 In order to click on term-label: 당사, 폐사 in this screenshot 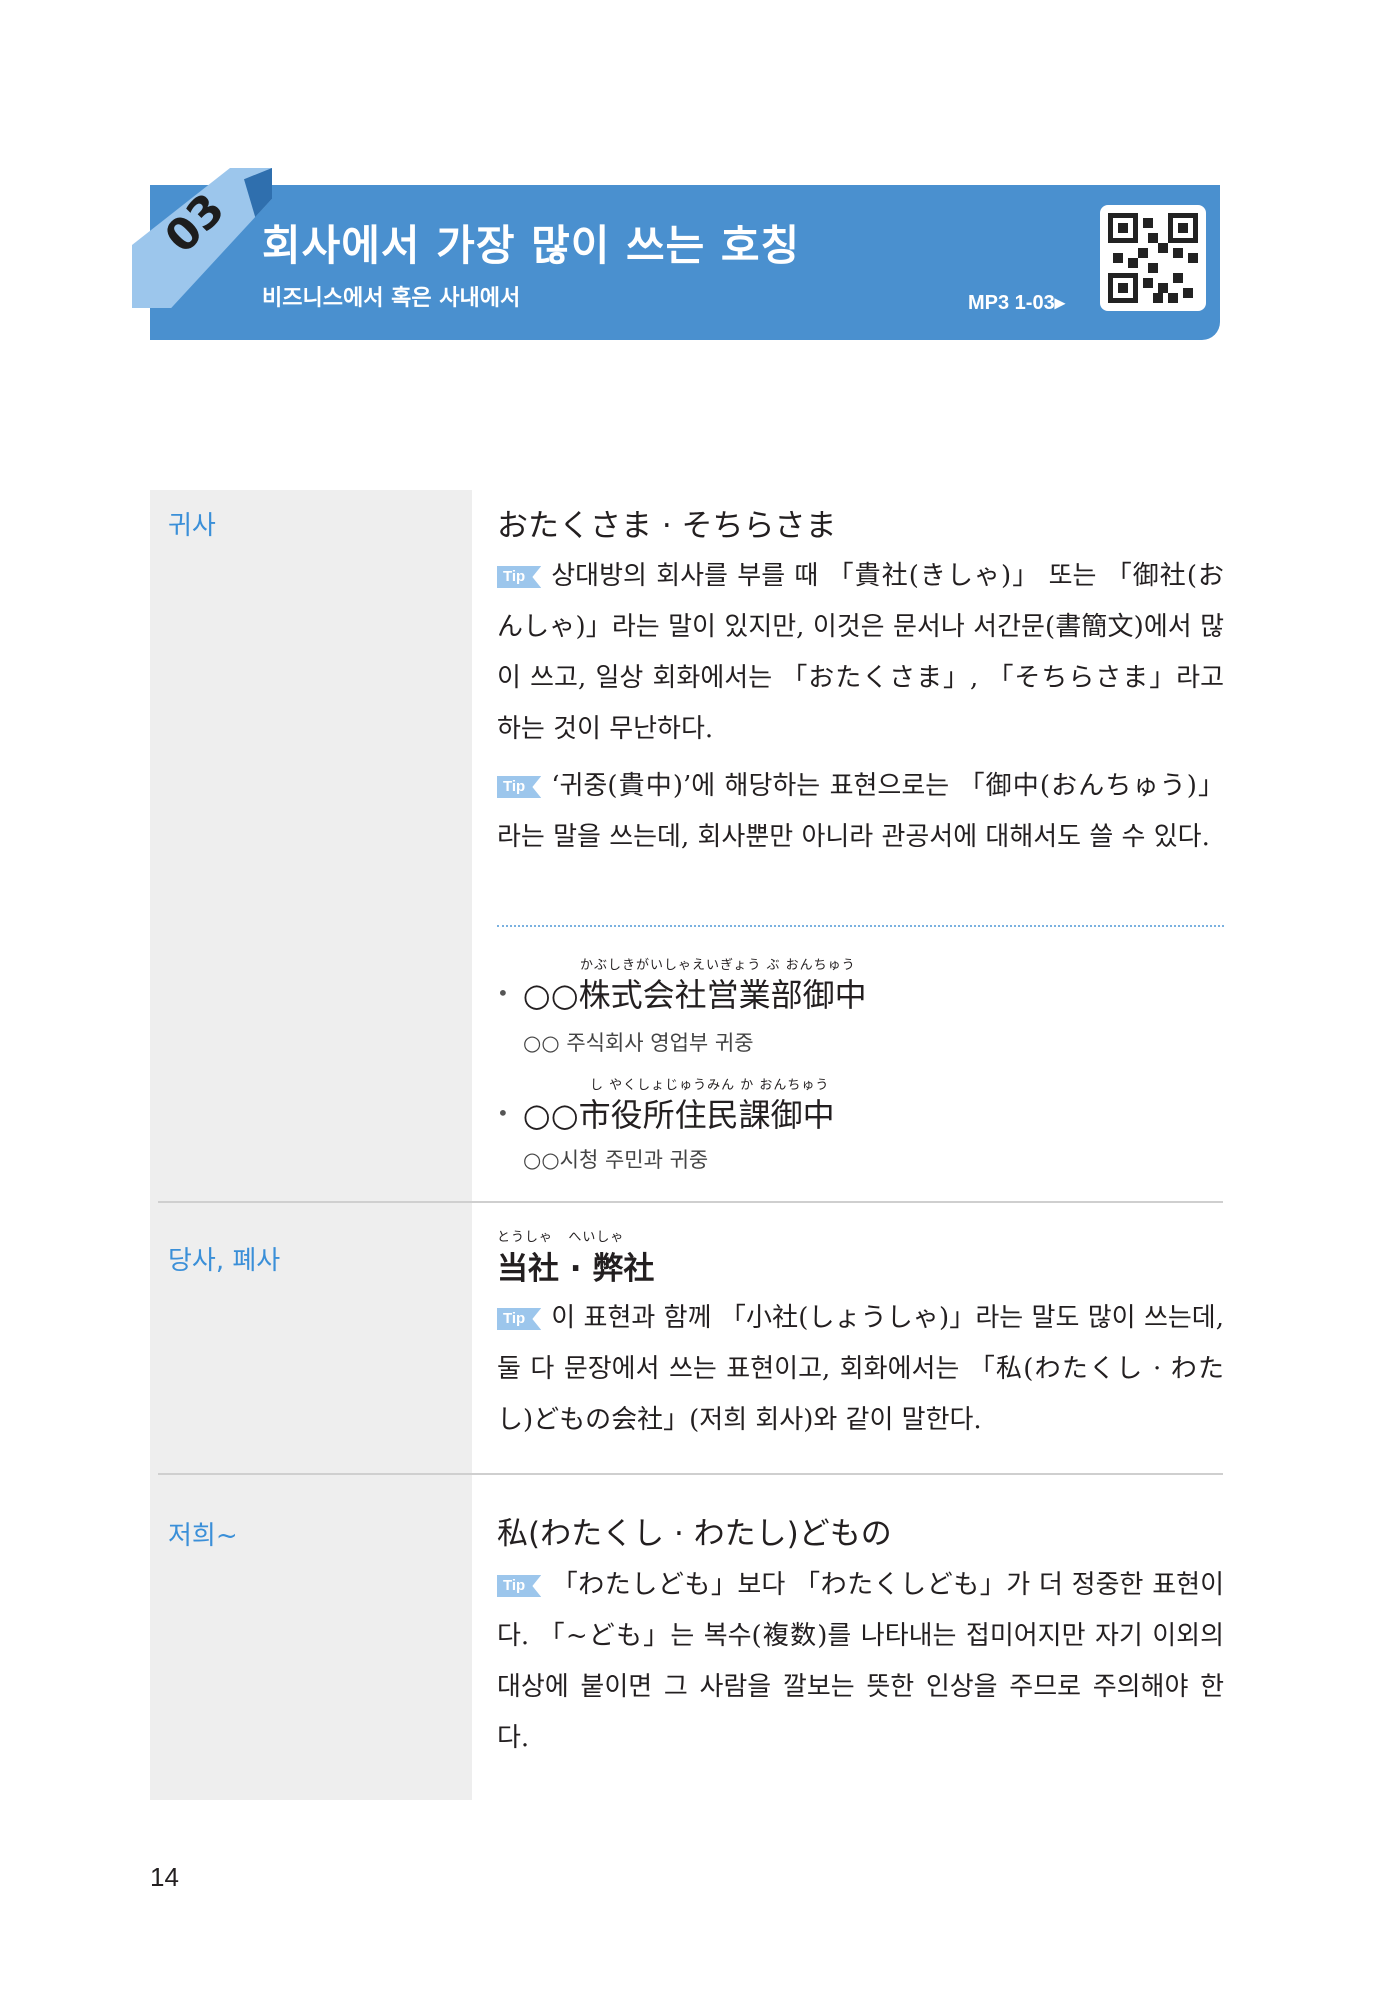, I will do `click(224, 1261)`.